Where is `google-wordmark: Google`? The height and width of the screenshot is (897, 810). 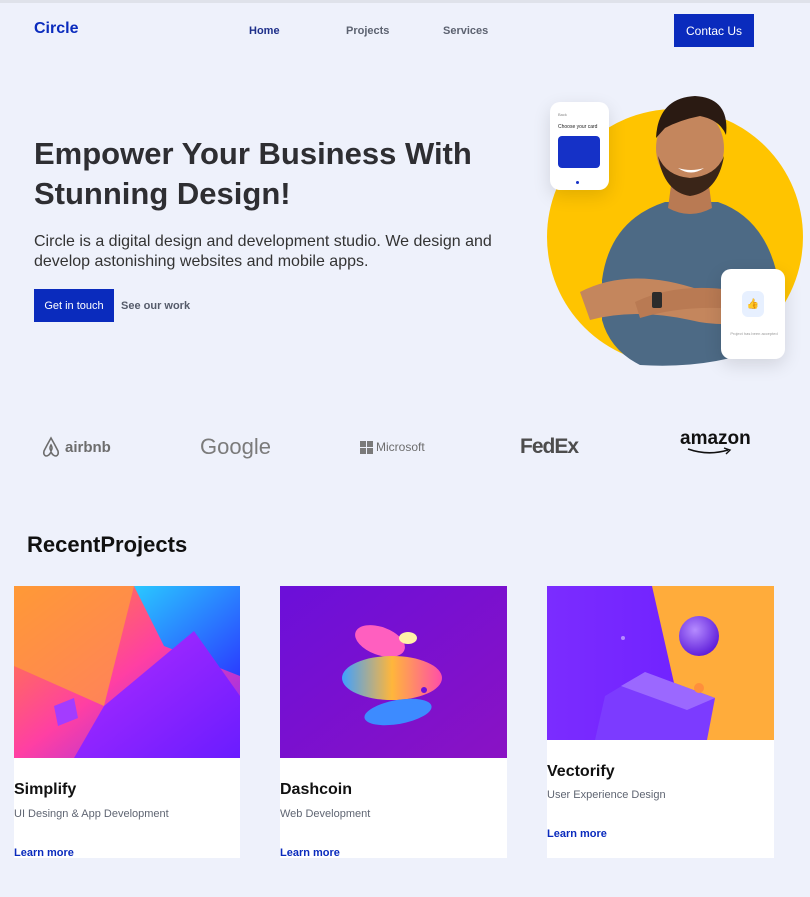 google-wordmark: Google is located at coordinates (235, 446).